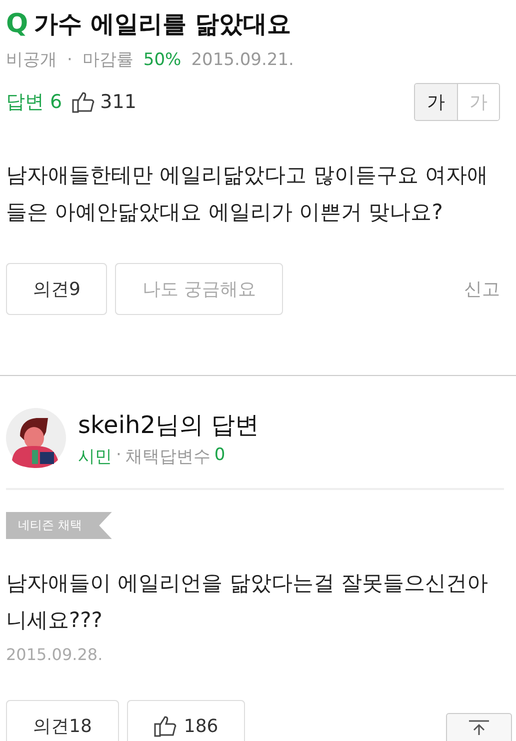  Describe the element at coordinates (34, 102) in the screenshot. I see `answer-count: 답변 6` at that location.